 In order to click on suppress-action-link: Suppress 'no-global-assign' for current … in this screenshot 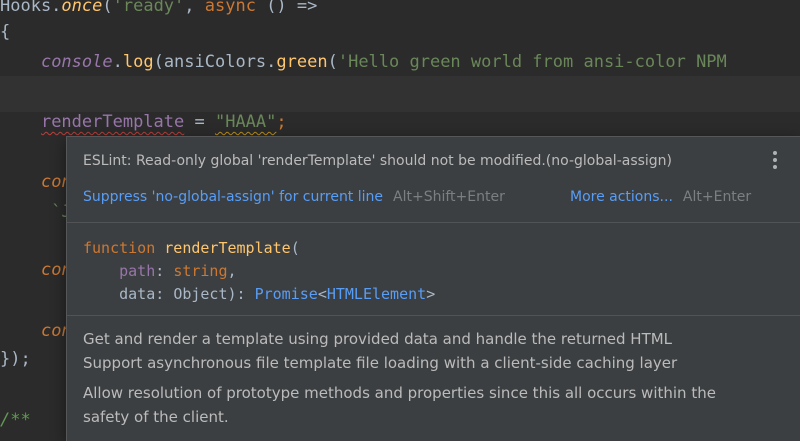, I will do `click(233, 197)`.